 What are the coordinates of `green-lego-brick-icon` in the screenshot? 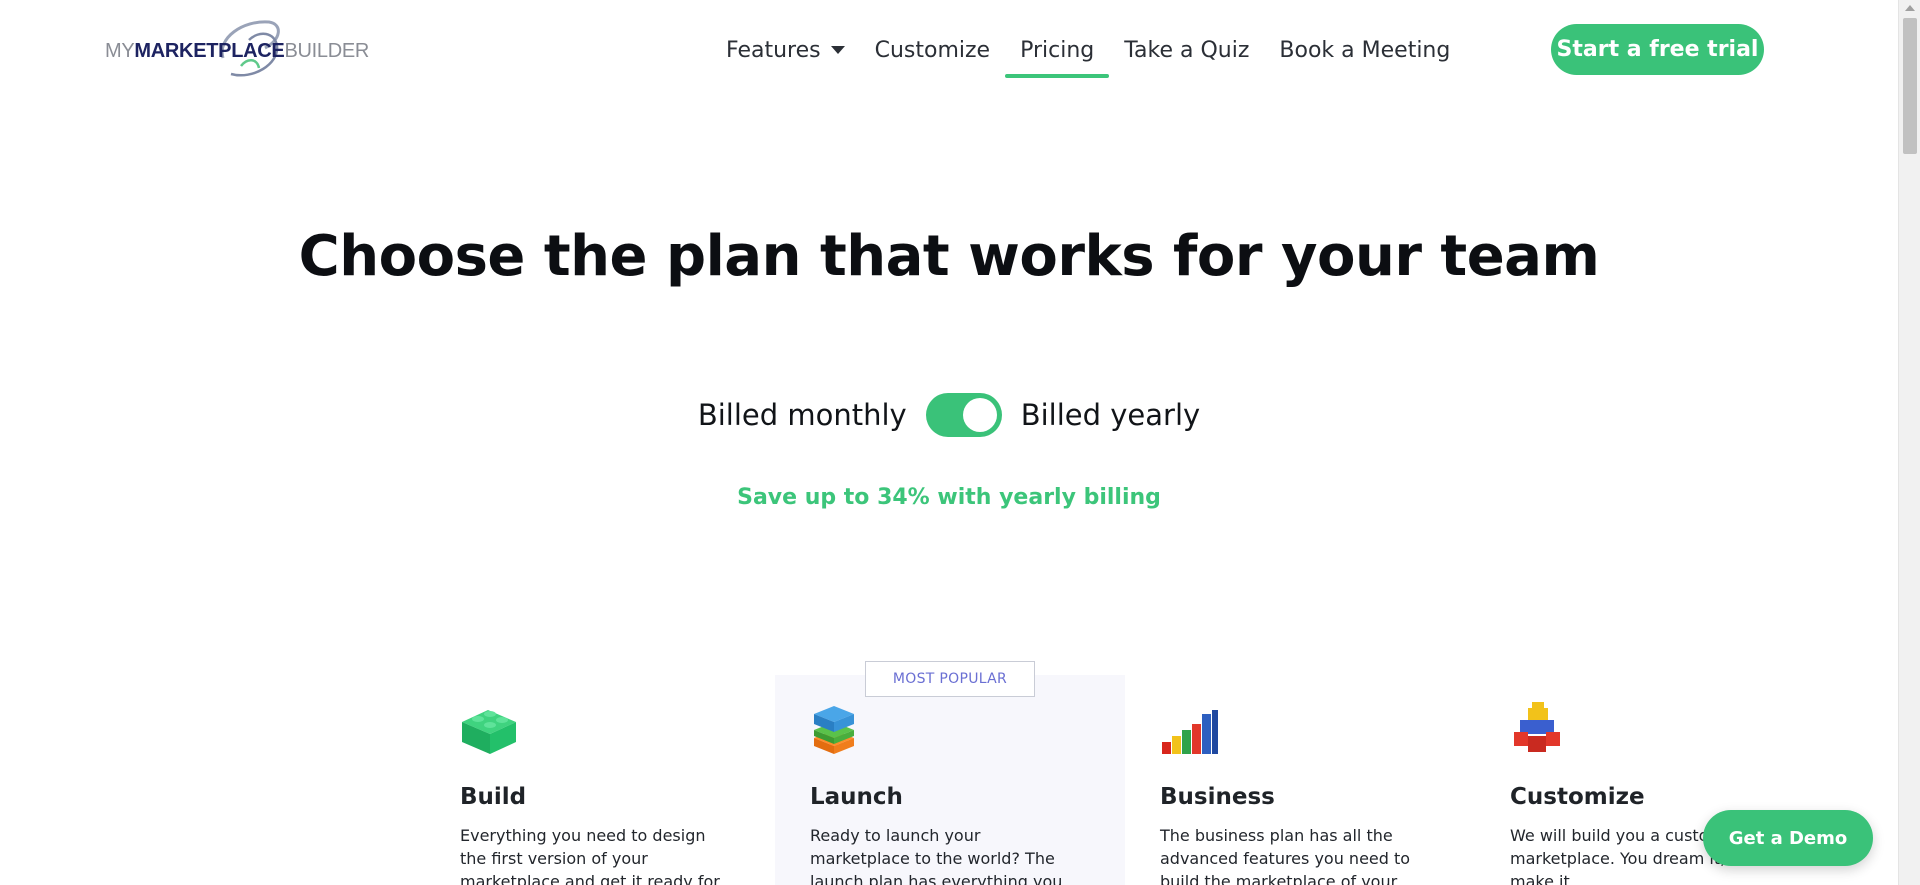 It's located at (489, 732).